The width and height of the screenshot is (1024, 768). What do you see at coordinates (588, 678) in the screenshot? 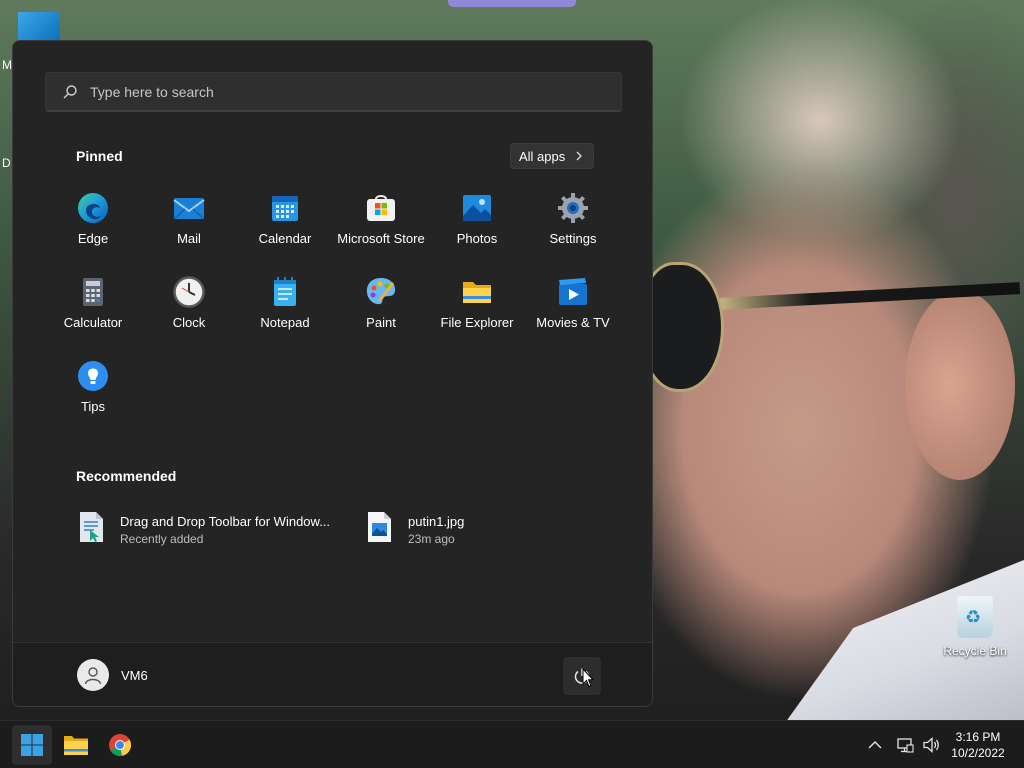
I see `mouse-cursor-icon` at bounding box center [588, 678].